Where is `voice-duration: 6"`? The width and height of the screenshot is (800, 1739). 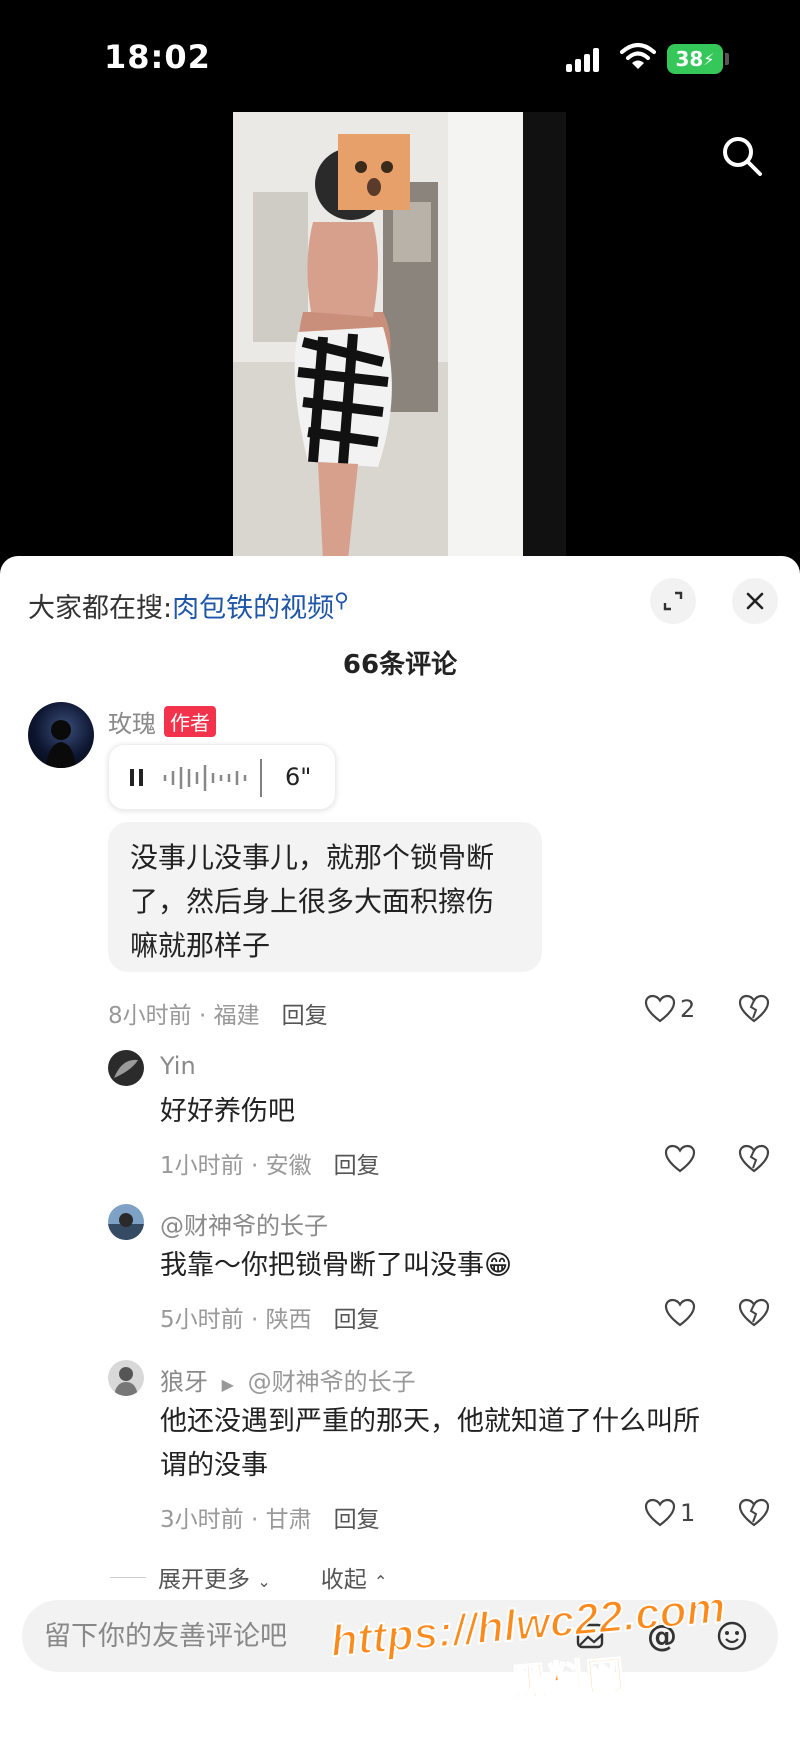
voice-duration: 6" is located at coordinates (298, 777).